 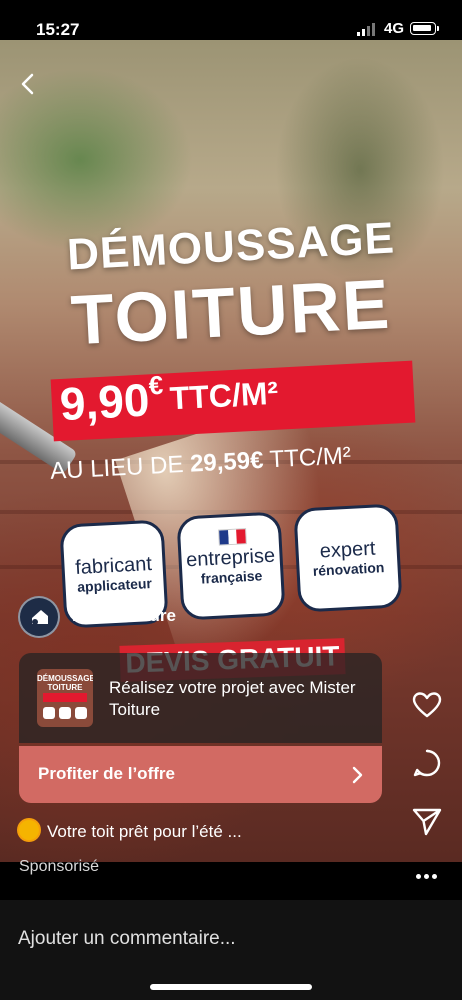 I want to click on profile-name: mistertoiture, so click(x=124, y=616).